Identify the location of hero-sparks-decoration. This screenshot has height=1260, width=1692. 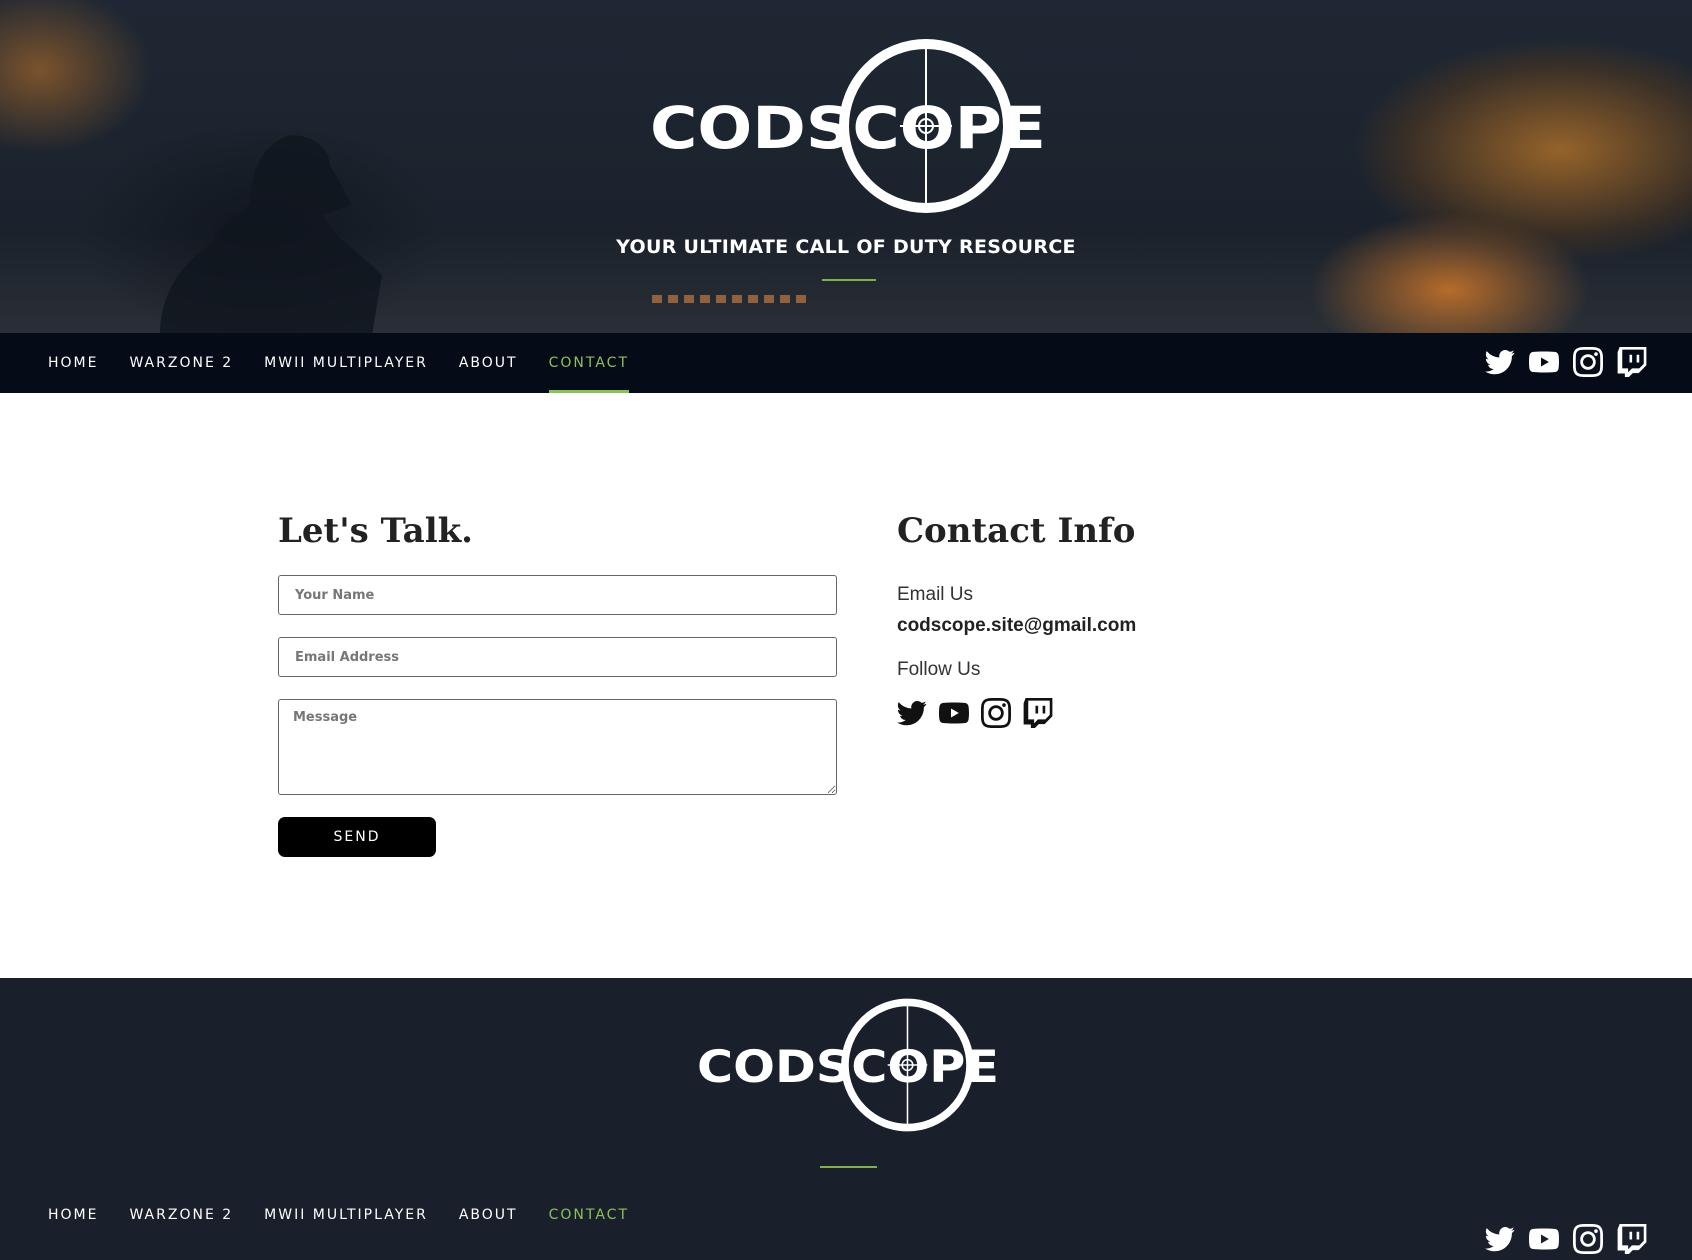
(732, 299).